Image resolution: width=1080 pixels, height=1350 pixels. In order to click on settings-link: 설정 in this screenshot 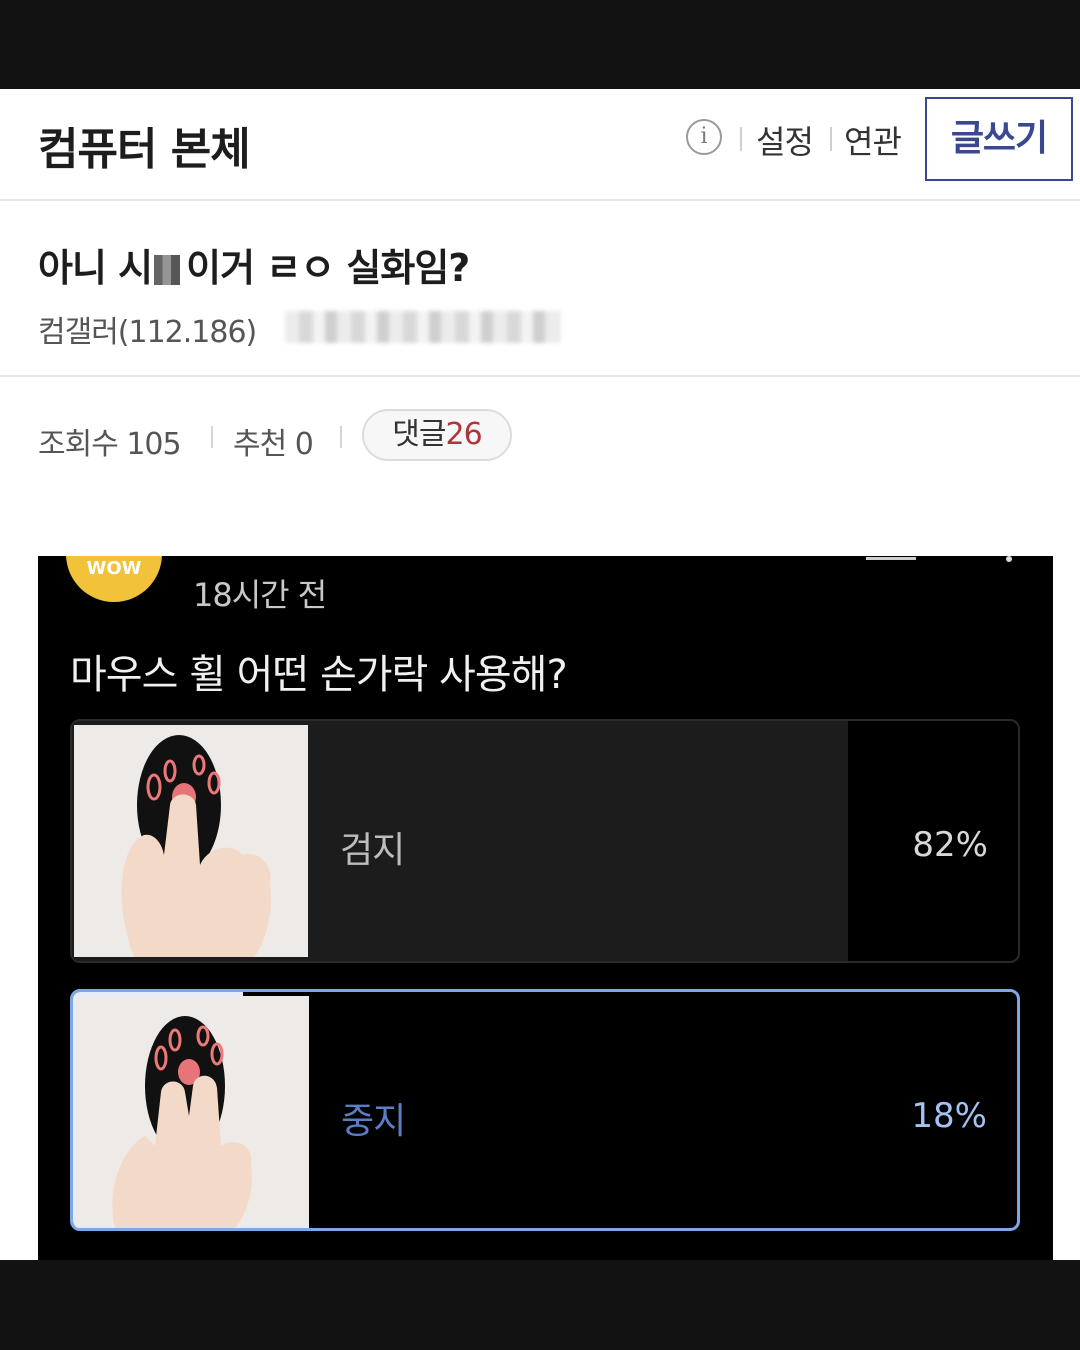, I will do `click(785, 140)`.